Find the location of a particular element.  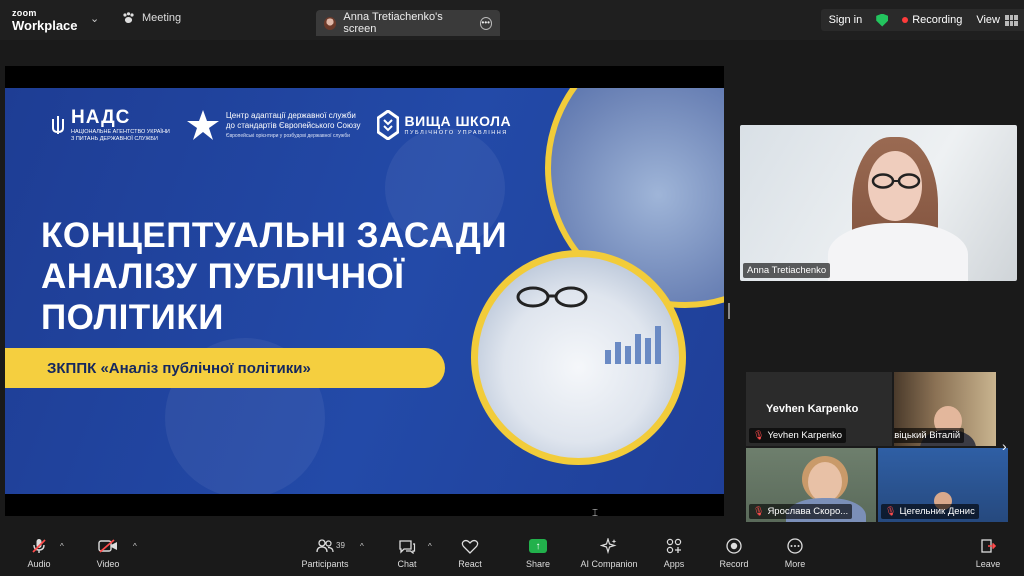

react-button: React is located at coordinates (470, 553).